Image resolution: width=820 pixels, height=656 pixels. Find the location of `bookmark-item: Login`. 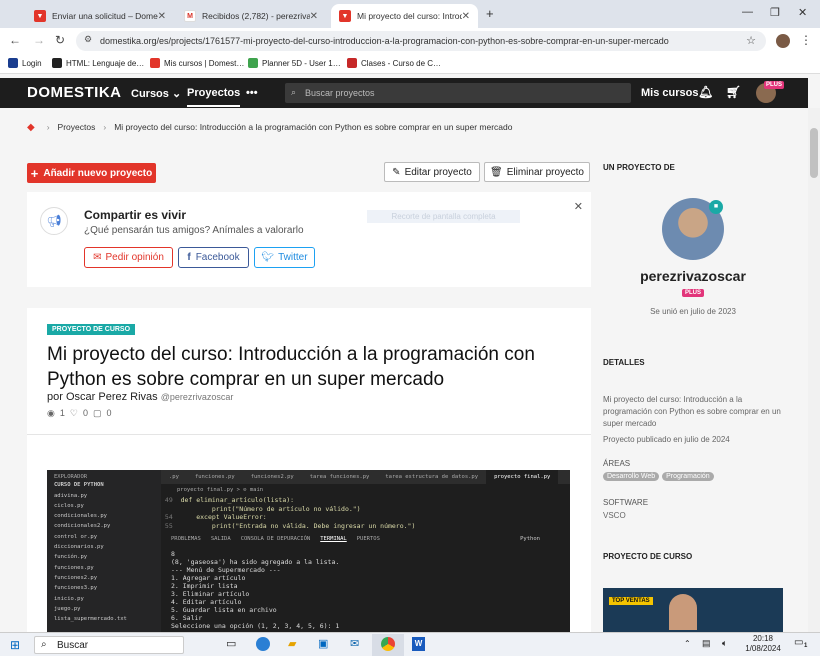

bookmark-item: Login is located at coordinates (25, 63).